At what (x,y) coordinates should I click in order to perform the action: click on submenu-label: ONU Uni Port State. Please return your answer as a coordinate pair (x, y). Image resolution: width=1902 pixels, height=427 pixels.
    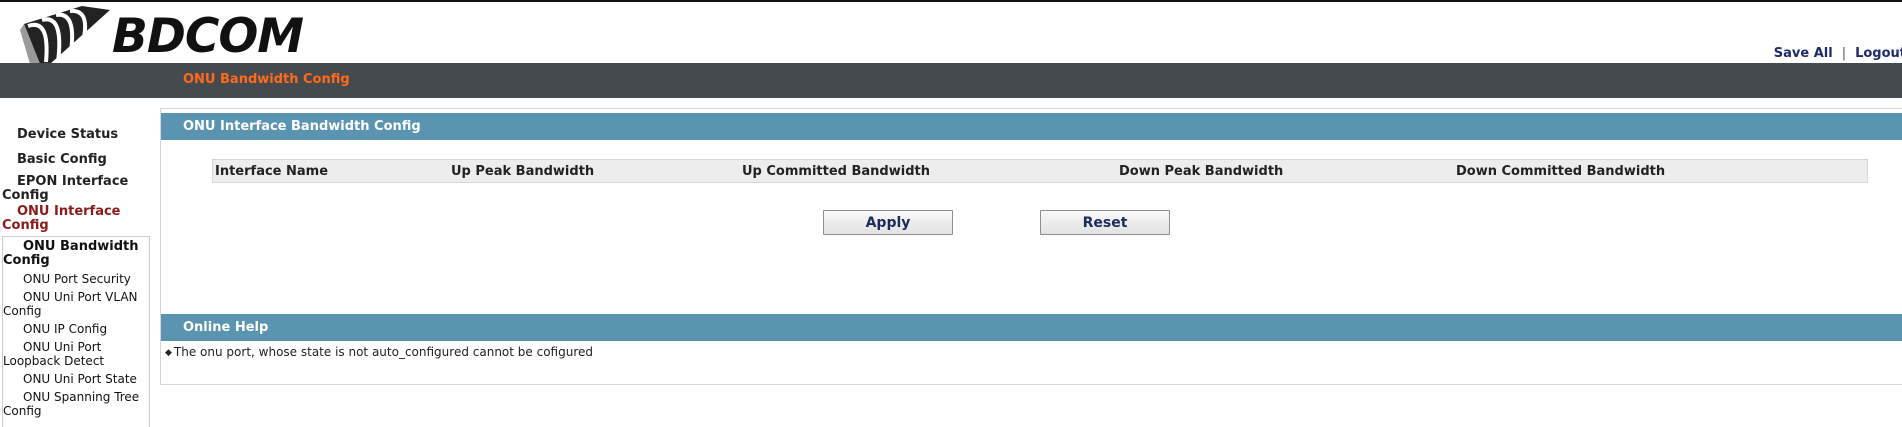
    Looking at the image, I should click on (80, 379).